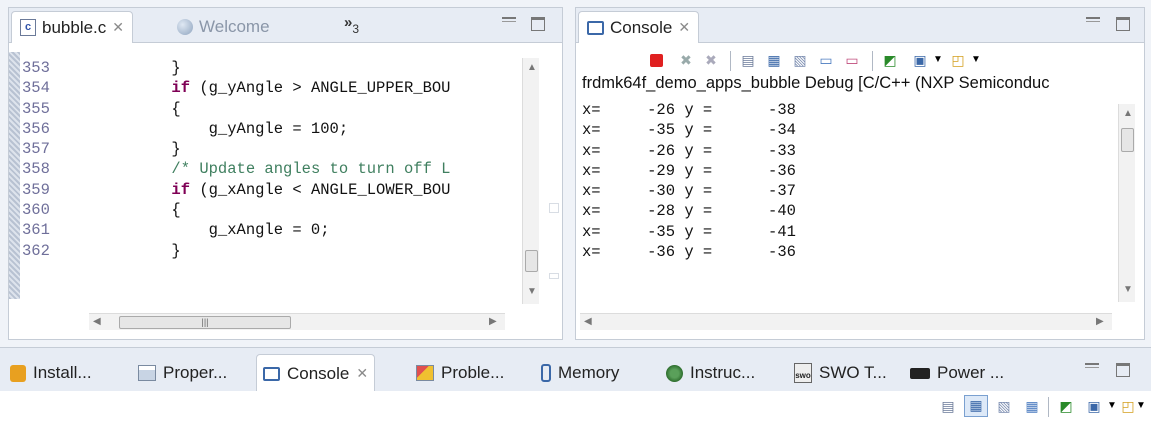 Image resolution: width=1151 pixels, height=425 pixels. I want to click on tab-overflow-button: »3, so click(351, 25).